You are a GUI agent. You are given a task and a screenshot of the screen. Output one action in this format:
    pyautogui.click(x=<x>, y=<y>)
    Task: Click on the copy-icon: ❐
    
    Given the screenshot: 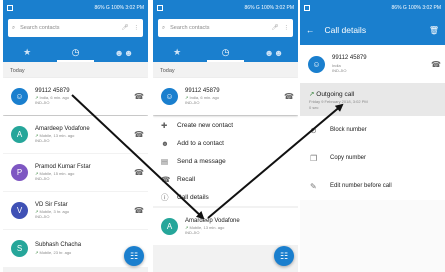 What is the action you would take?
    pyautogui.click(x=314, y=158)
    